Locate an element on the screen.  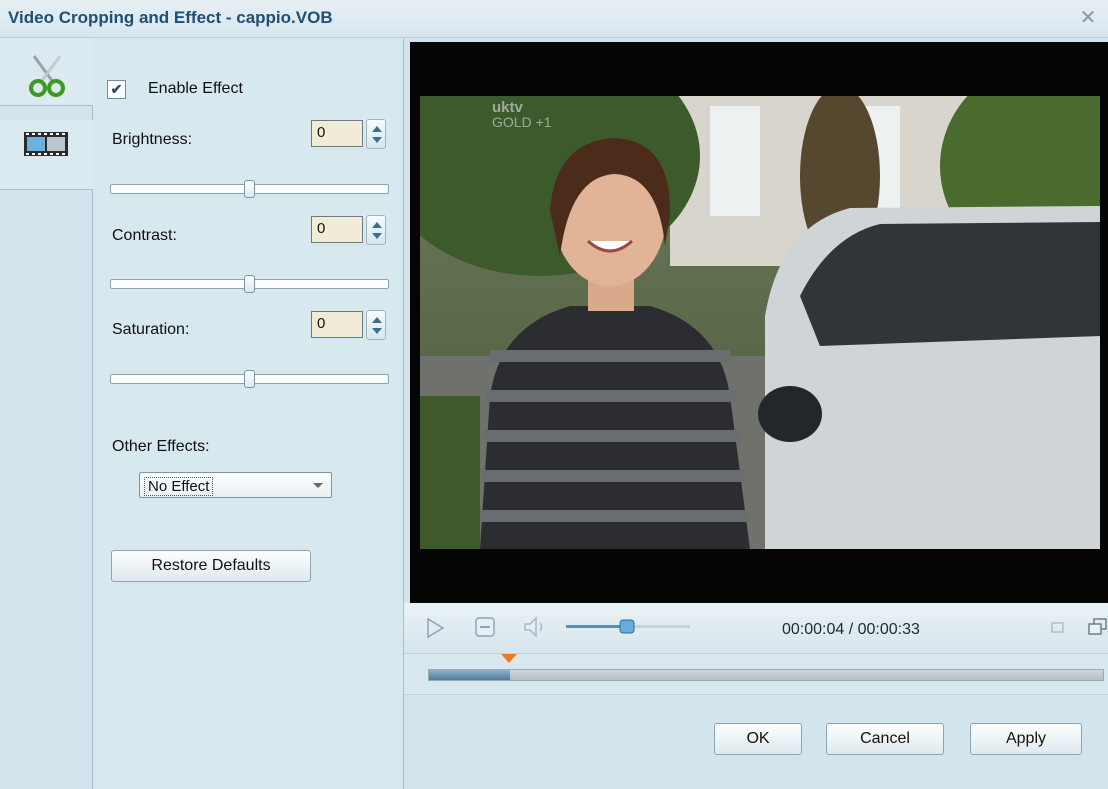
saturation-spinner is located at coordinates (376, 325).